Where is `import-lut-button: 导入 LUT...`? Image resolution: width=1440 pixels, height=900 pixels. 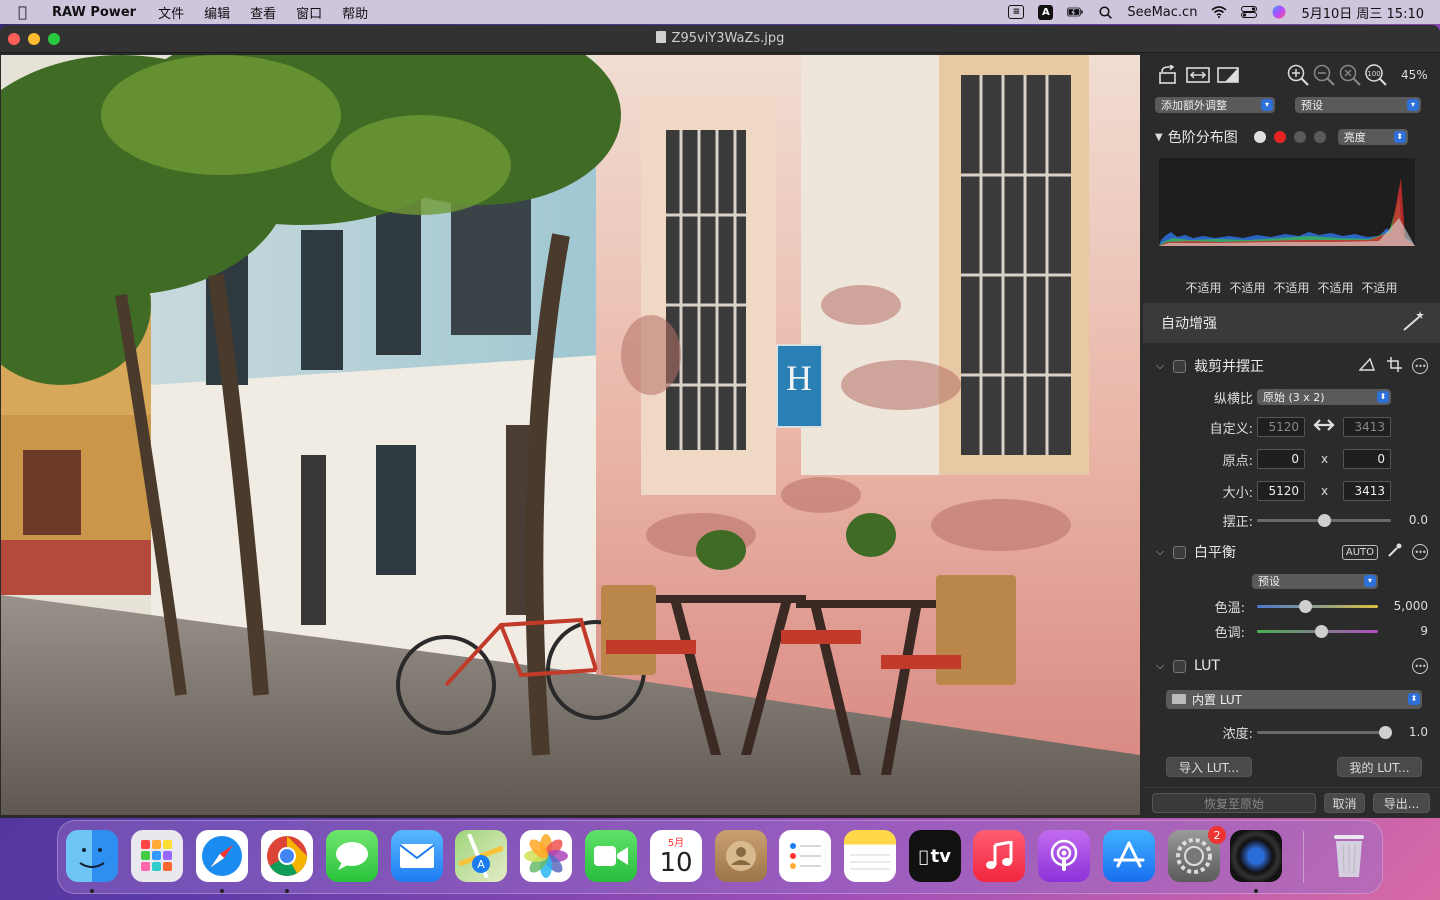 import-lut-button: 导入 LUT... is located at coordinates (1209, 767).